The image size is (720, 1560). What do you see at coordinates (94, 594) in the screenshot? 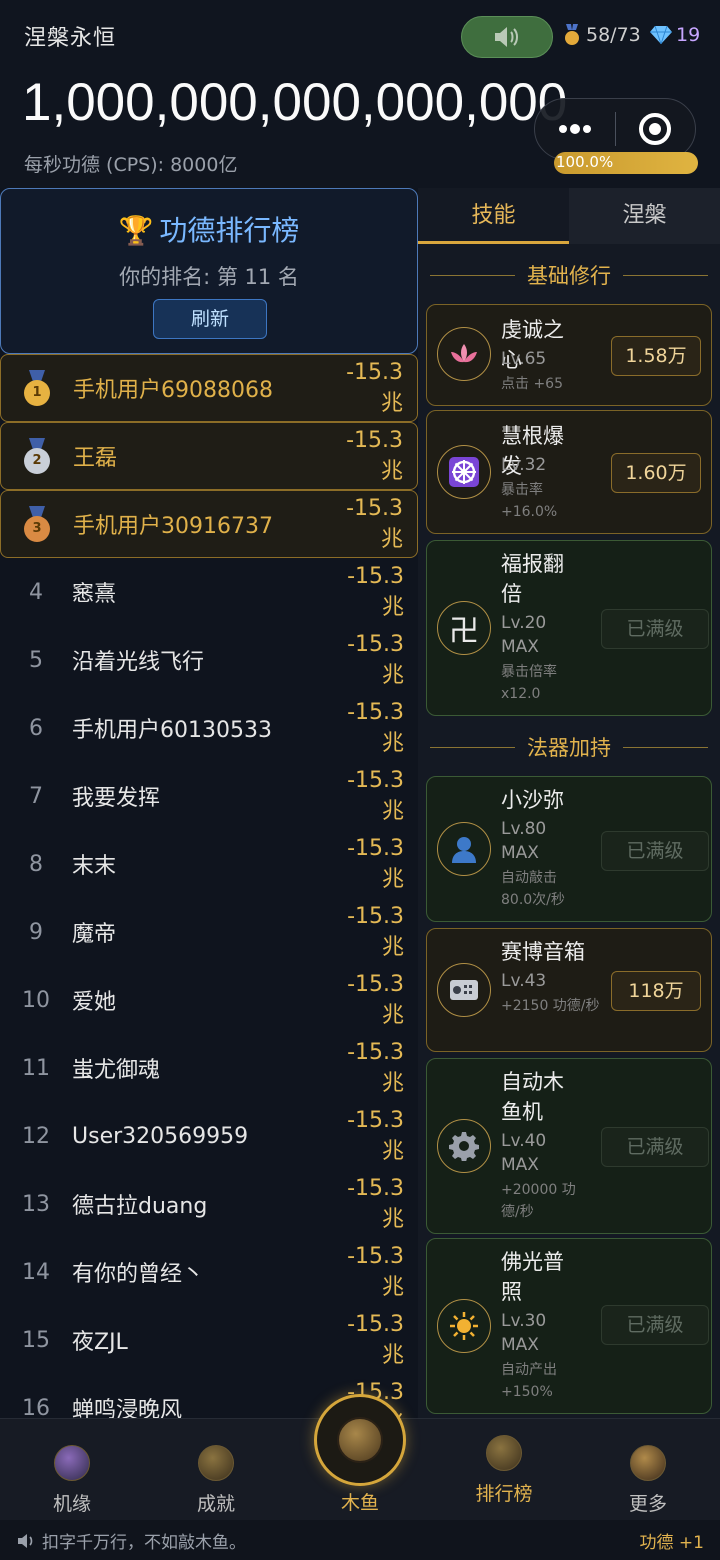
I see `player-name: 窸熹` at bounding box center [94, 594].